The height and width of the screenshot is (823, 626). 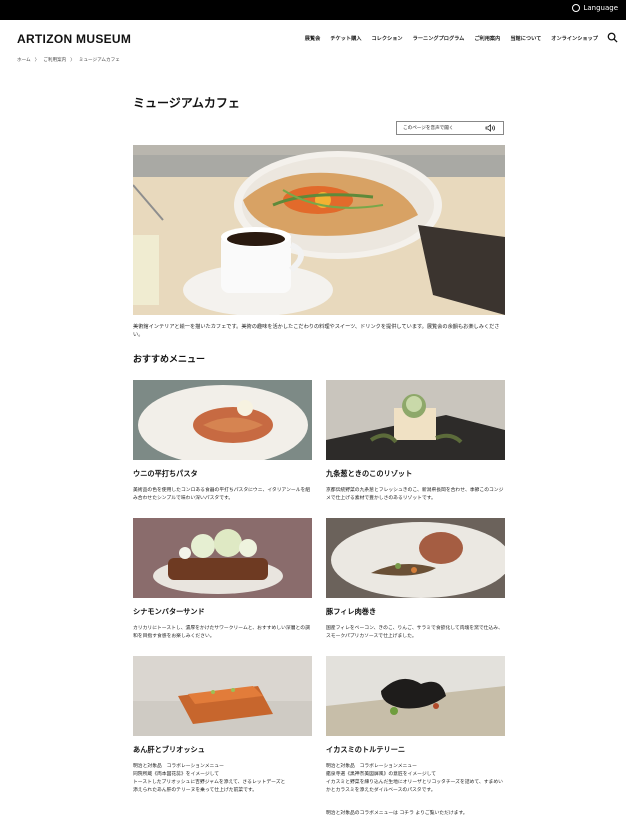 What do you see at coordinates (487, 38) in the screenshot?
I see `nav-item-visit: ご利用案内` at bounding box center [487, 38].